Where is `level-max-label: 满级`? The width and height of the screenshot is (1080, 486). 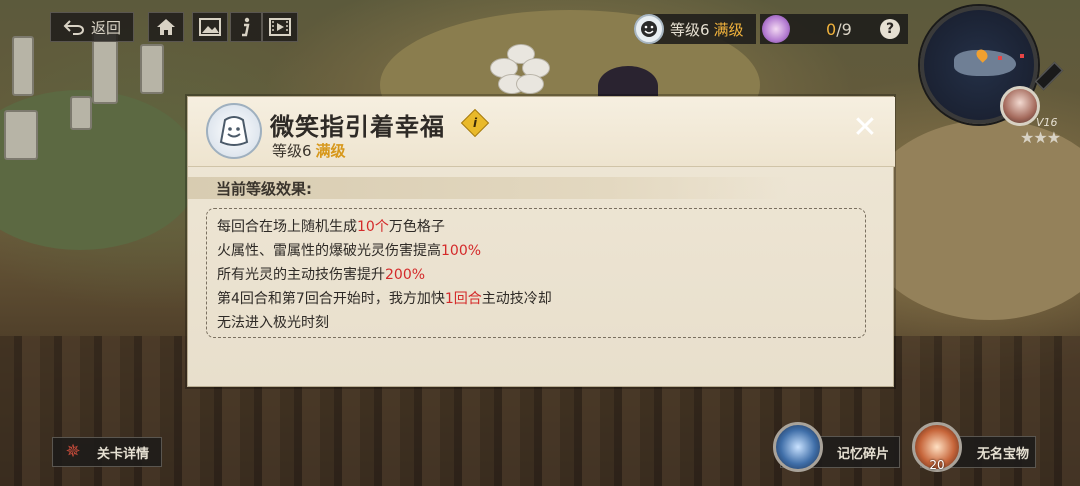
level-max-label: 满级 is located at coordinates (728, 29).